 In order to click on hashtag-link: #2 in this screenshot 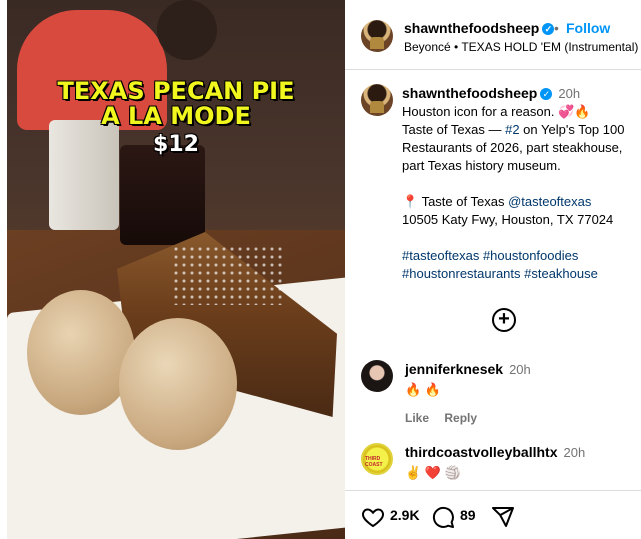, I will do `click(512, 129)`.